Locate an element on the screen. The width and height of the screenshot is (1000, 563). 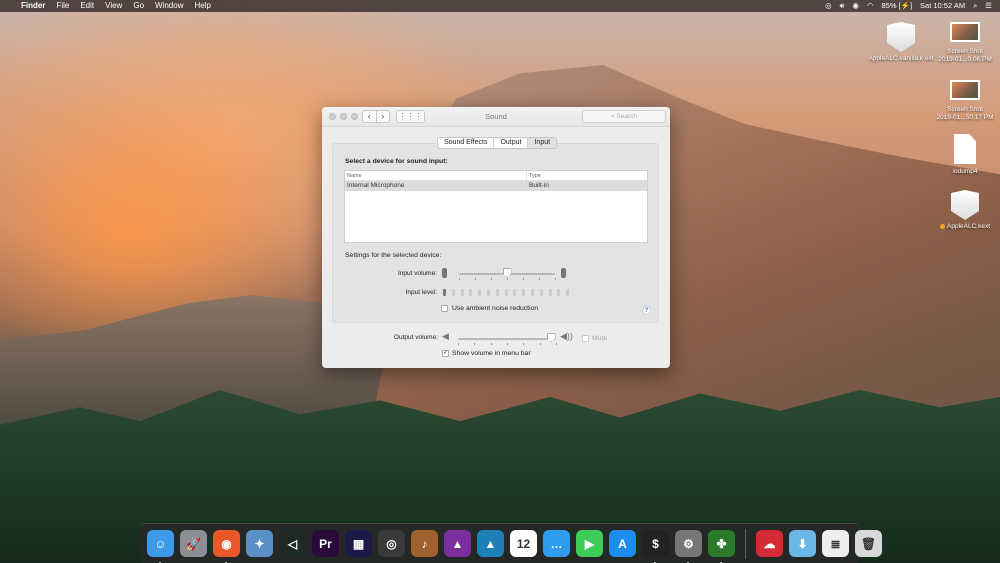
menu-help: Help is located at coordinates (202, 6).